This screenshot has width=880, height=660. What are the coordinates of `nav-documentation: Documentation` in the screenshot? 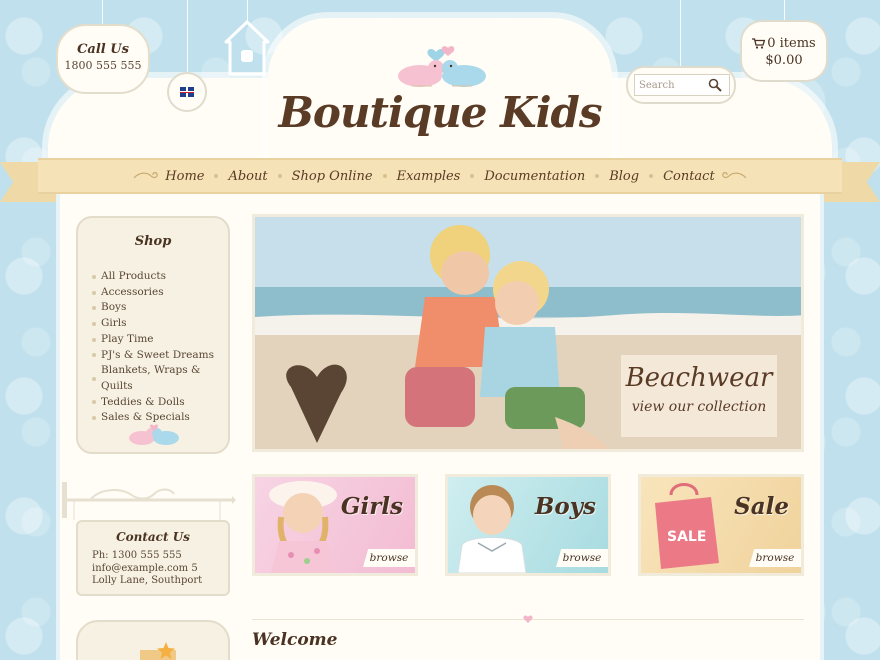 It's located at (534, 176).